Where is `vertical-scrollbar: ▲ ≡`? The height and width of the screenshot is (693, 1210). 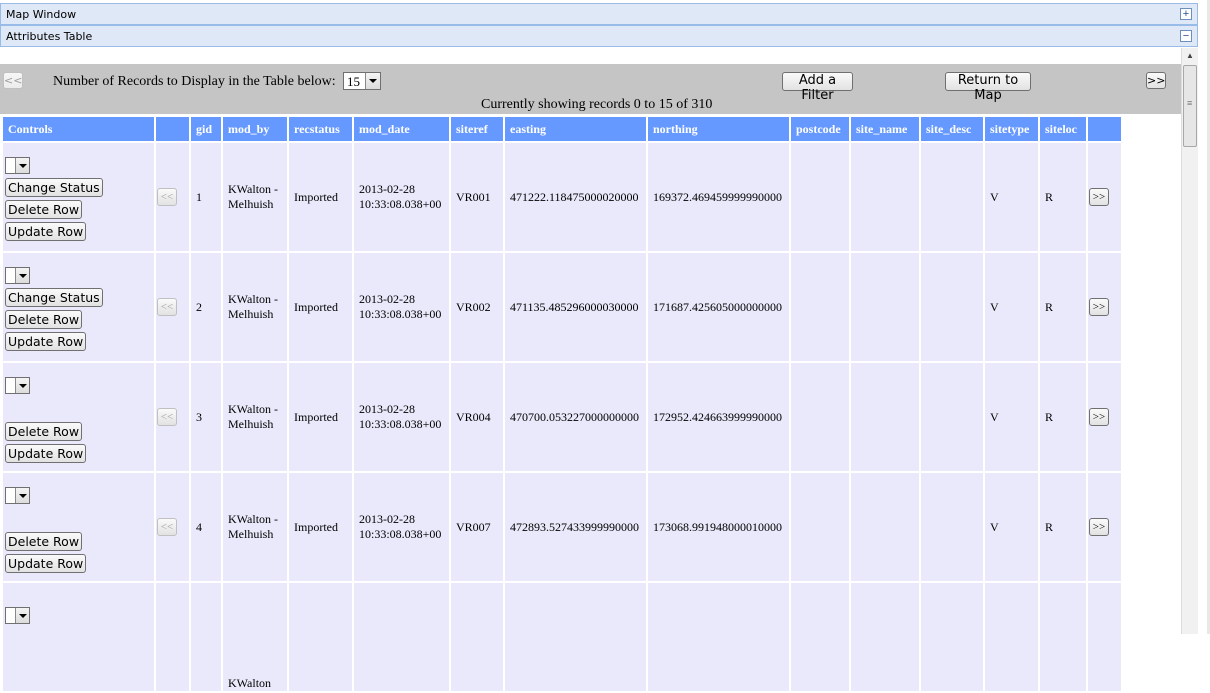
vertical-scrollbar: ▲ ≡ is located at coordinates (1189, 341).